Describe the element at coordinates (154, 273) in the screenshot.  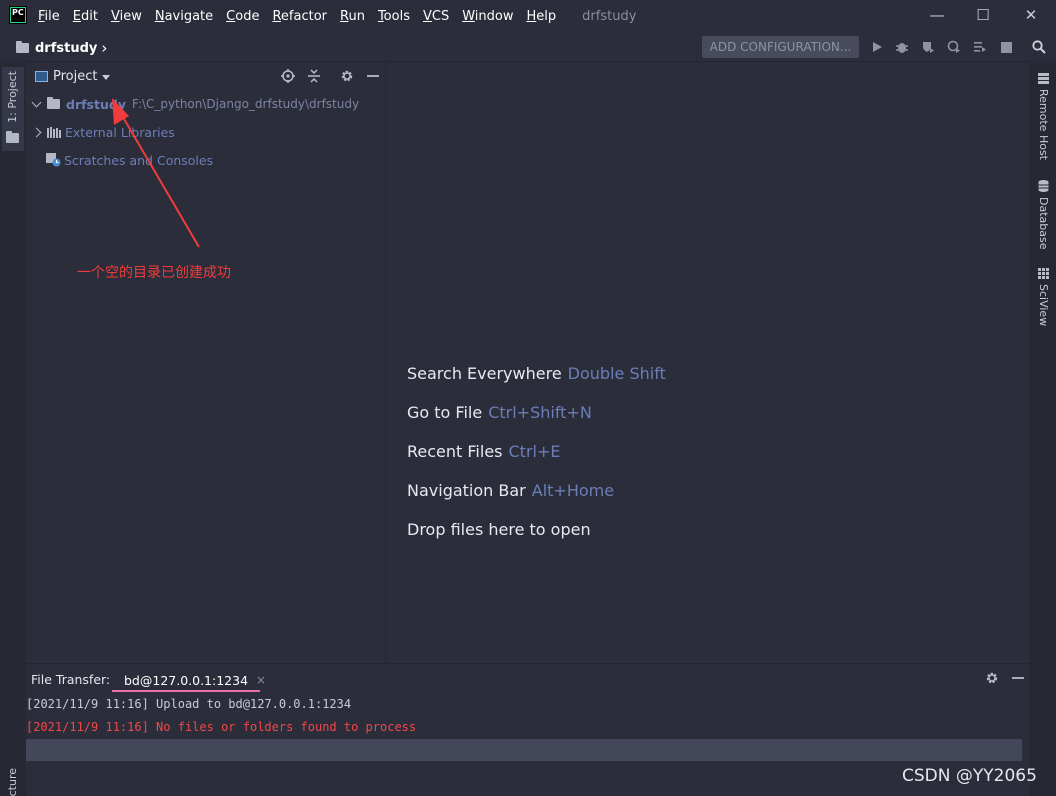
I see `annotation-text: 一个空的目录已创建成功` at that location.